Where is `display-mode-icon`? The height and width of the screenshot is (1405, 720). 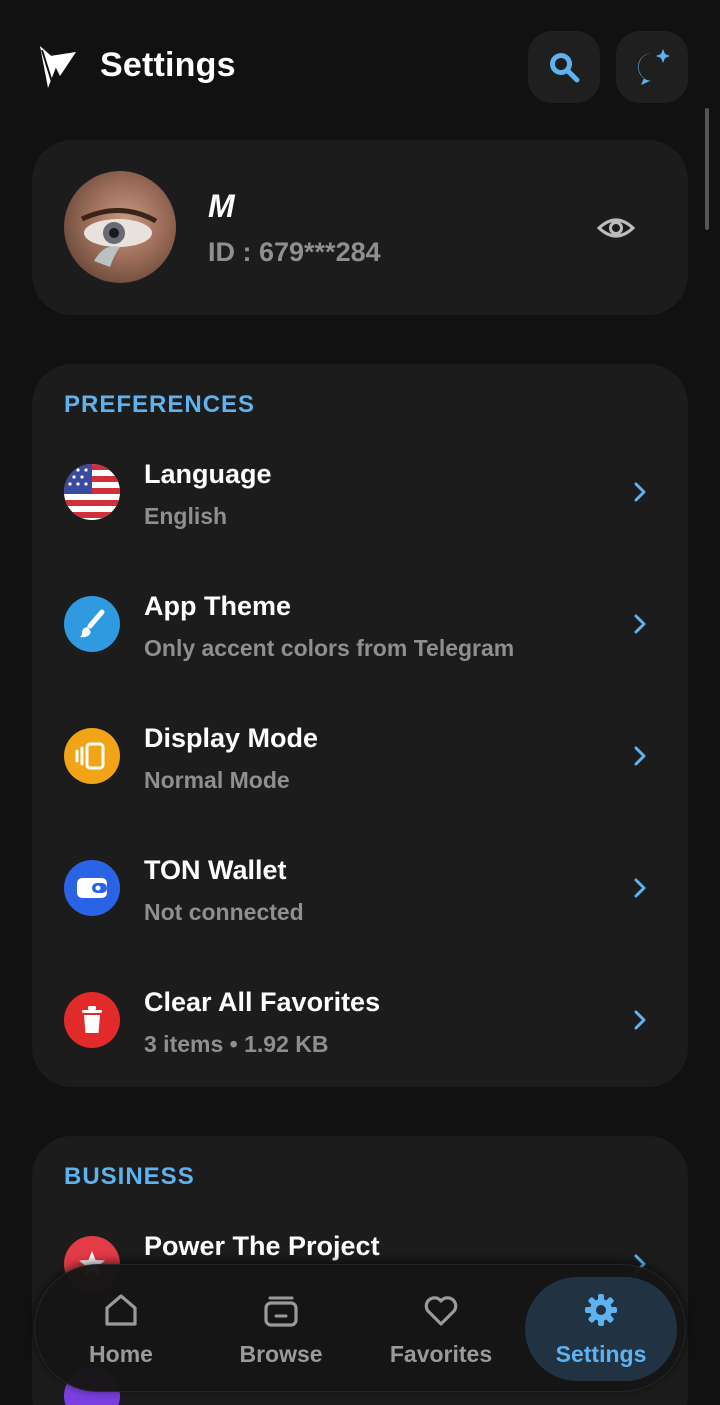 display-mode-icon is located at coordinates (92, 756).